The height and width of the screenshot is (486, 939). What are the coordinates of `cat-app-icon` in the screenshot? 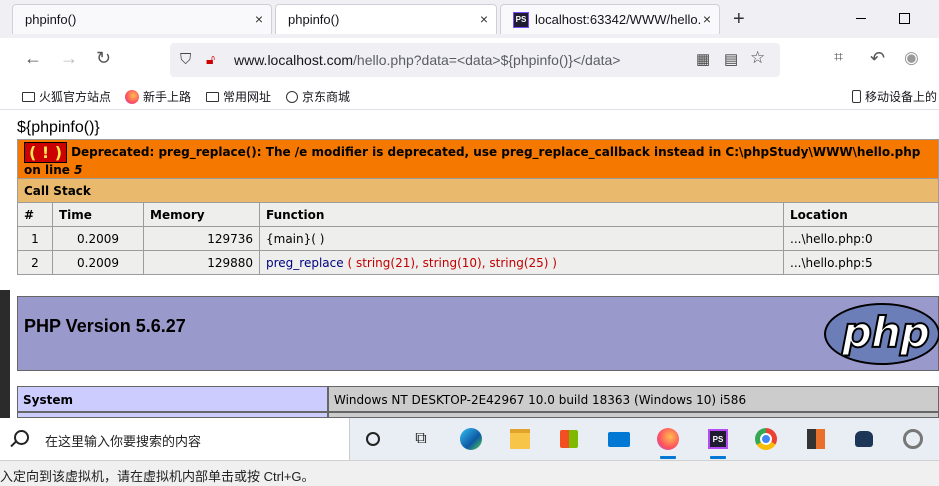 It's located at (864, 439).